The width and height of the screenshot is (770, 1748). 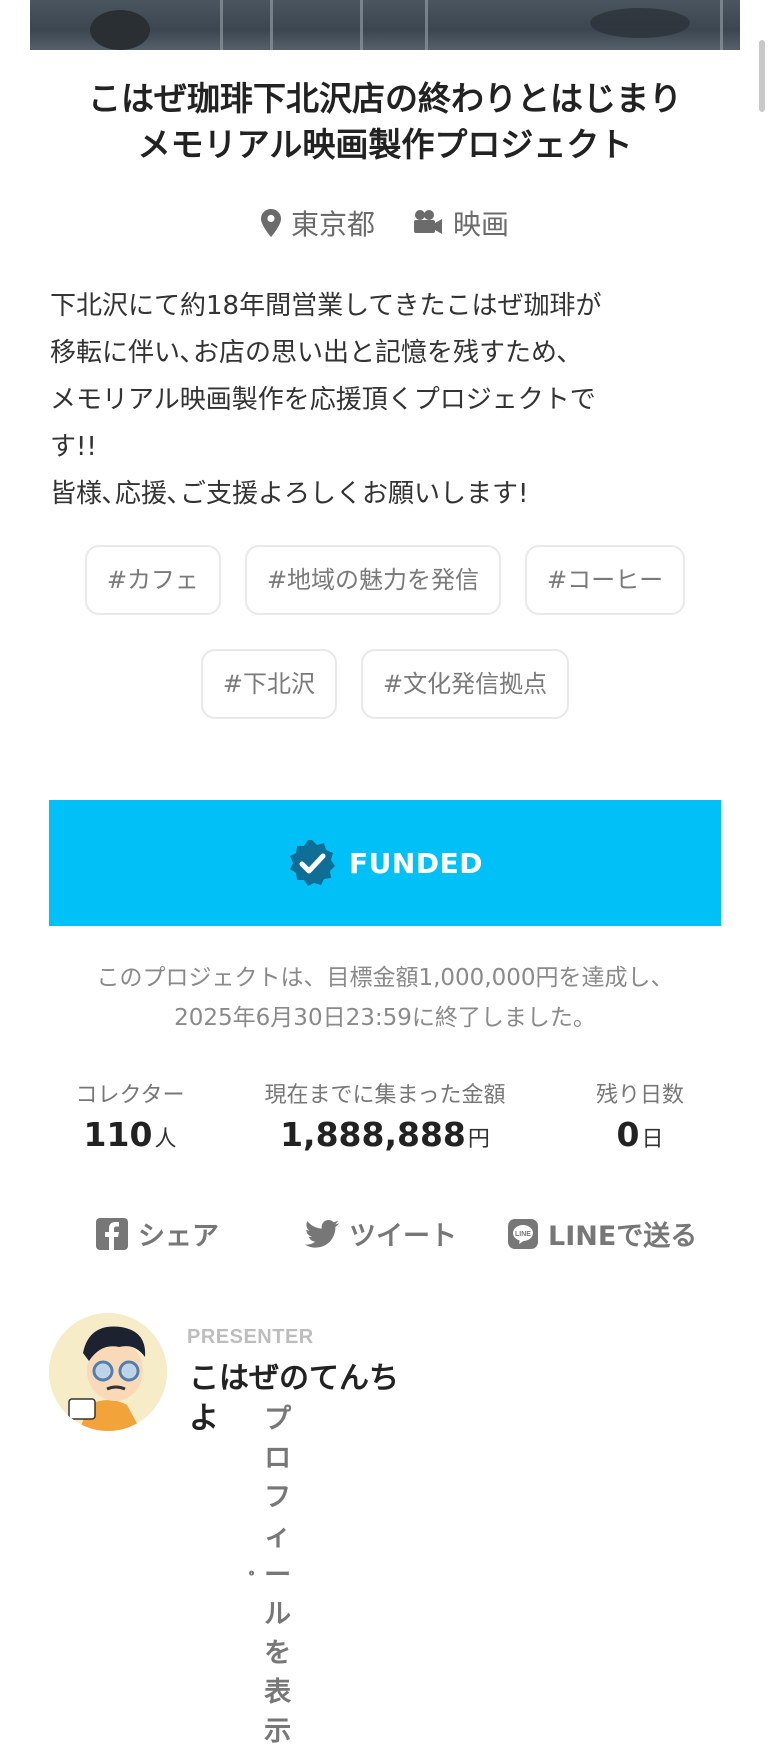 I want to click on line-icon: LINE, so click(x=523, y=1233).